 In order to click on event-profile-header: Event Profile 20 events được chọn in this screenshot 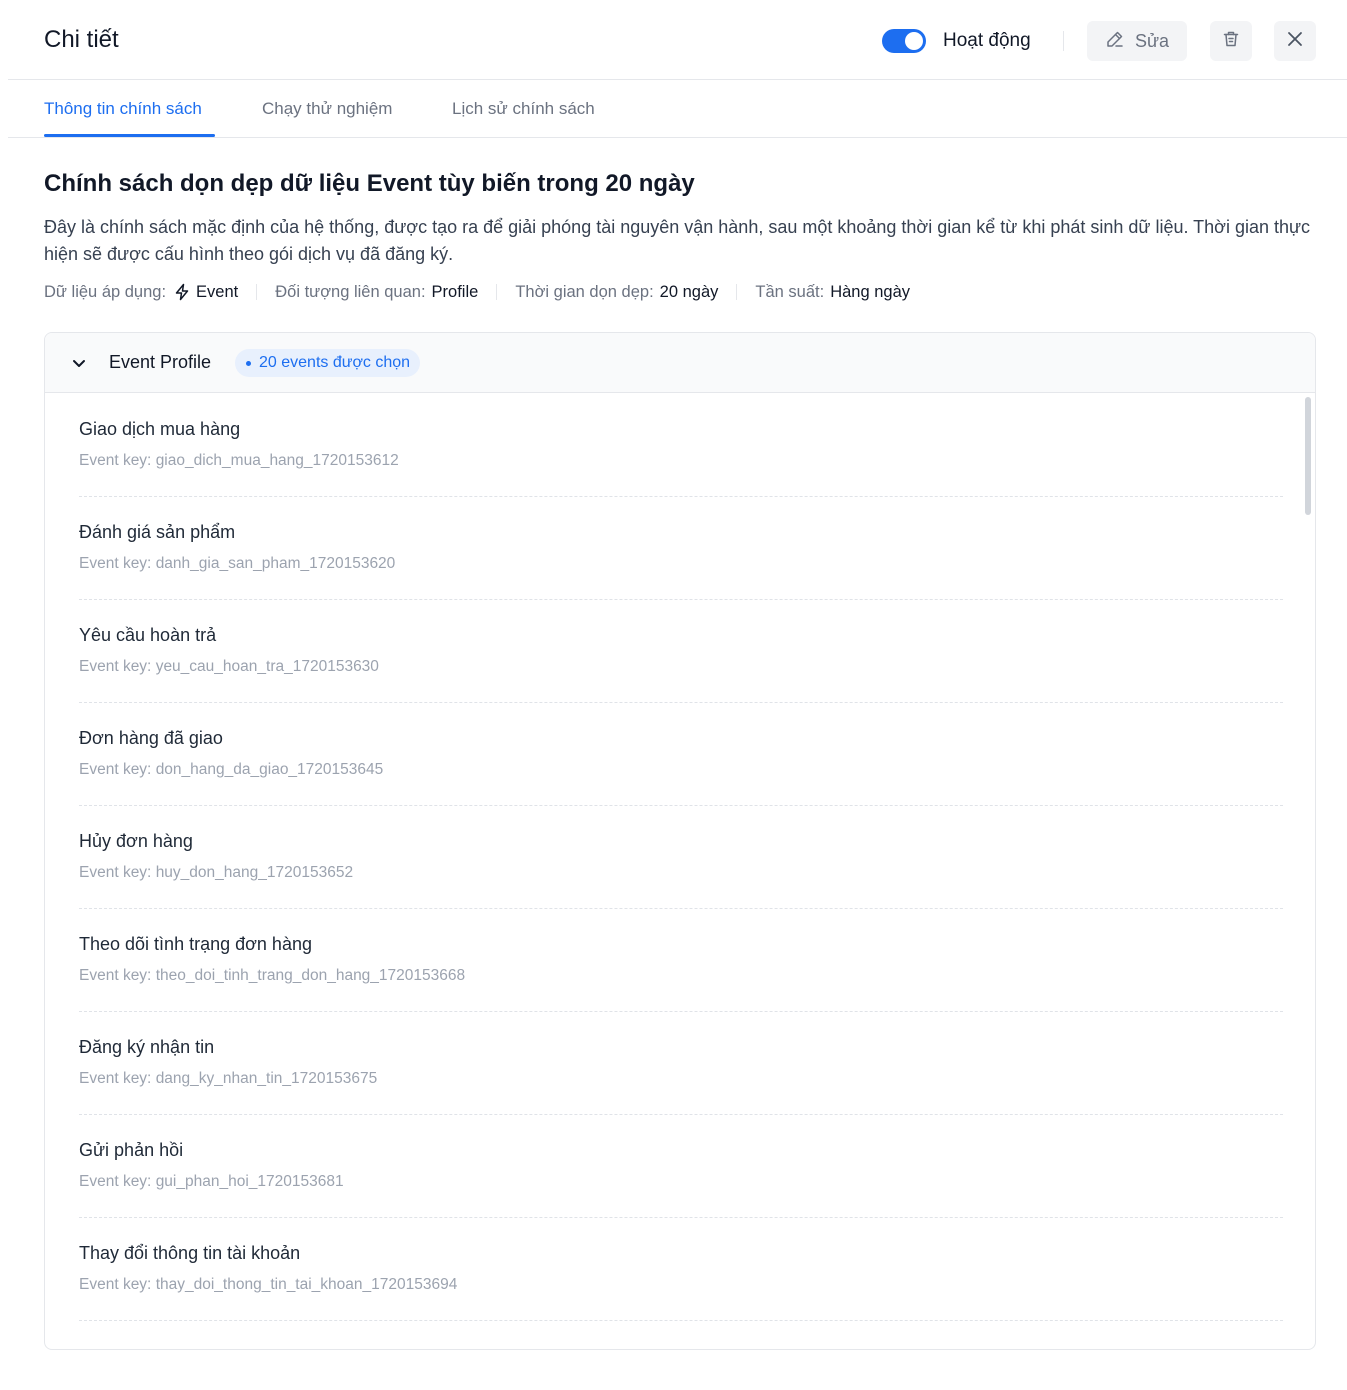, I will do `click(680, 363)`.